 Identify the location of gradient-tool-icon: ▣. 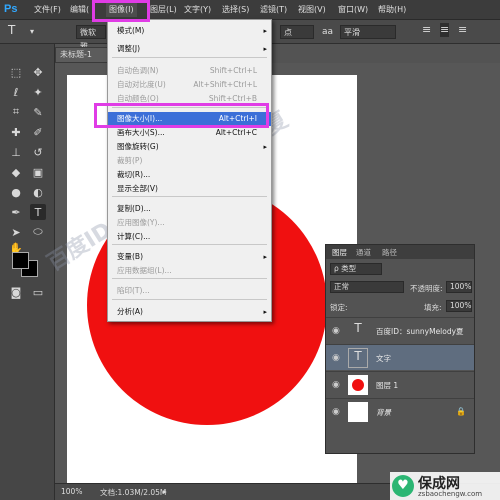
(38, 172).